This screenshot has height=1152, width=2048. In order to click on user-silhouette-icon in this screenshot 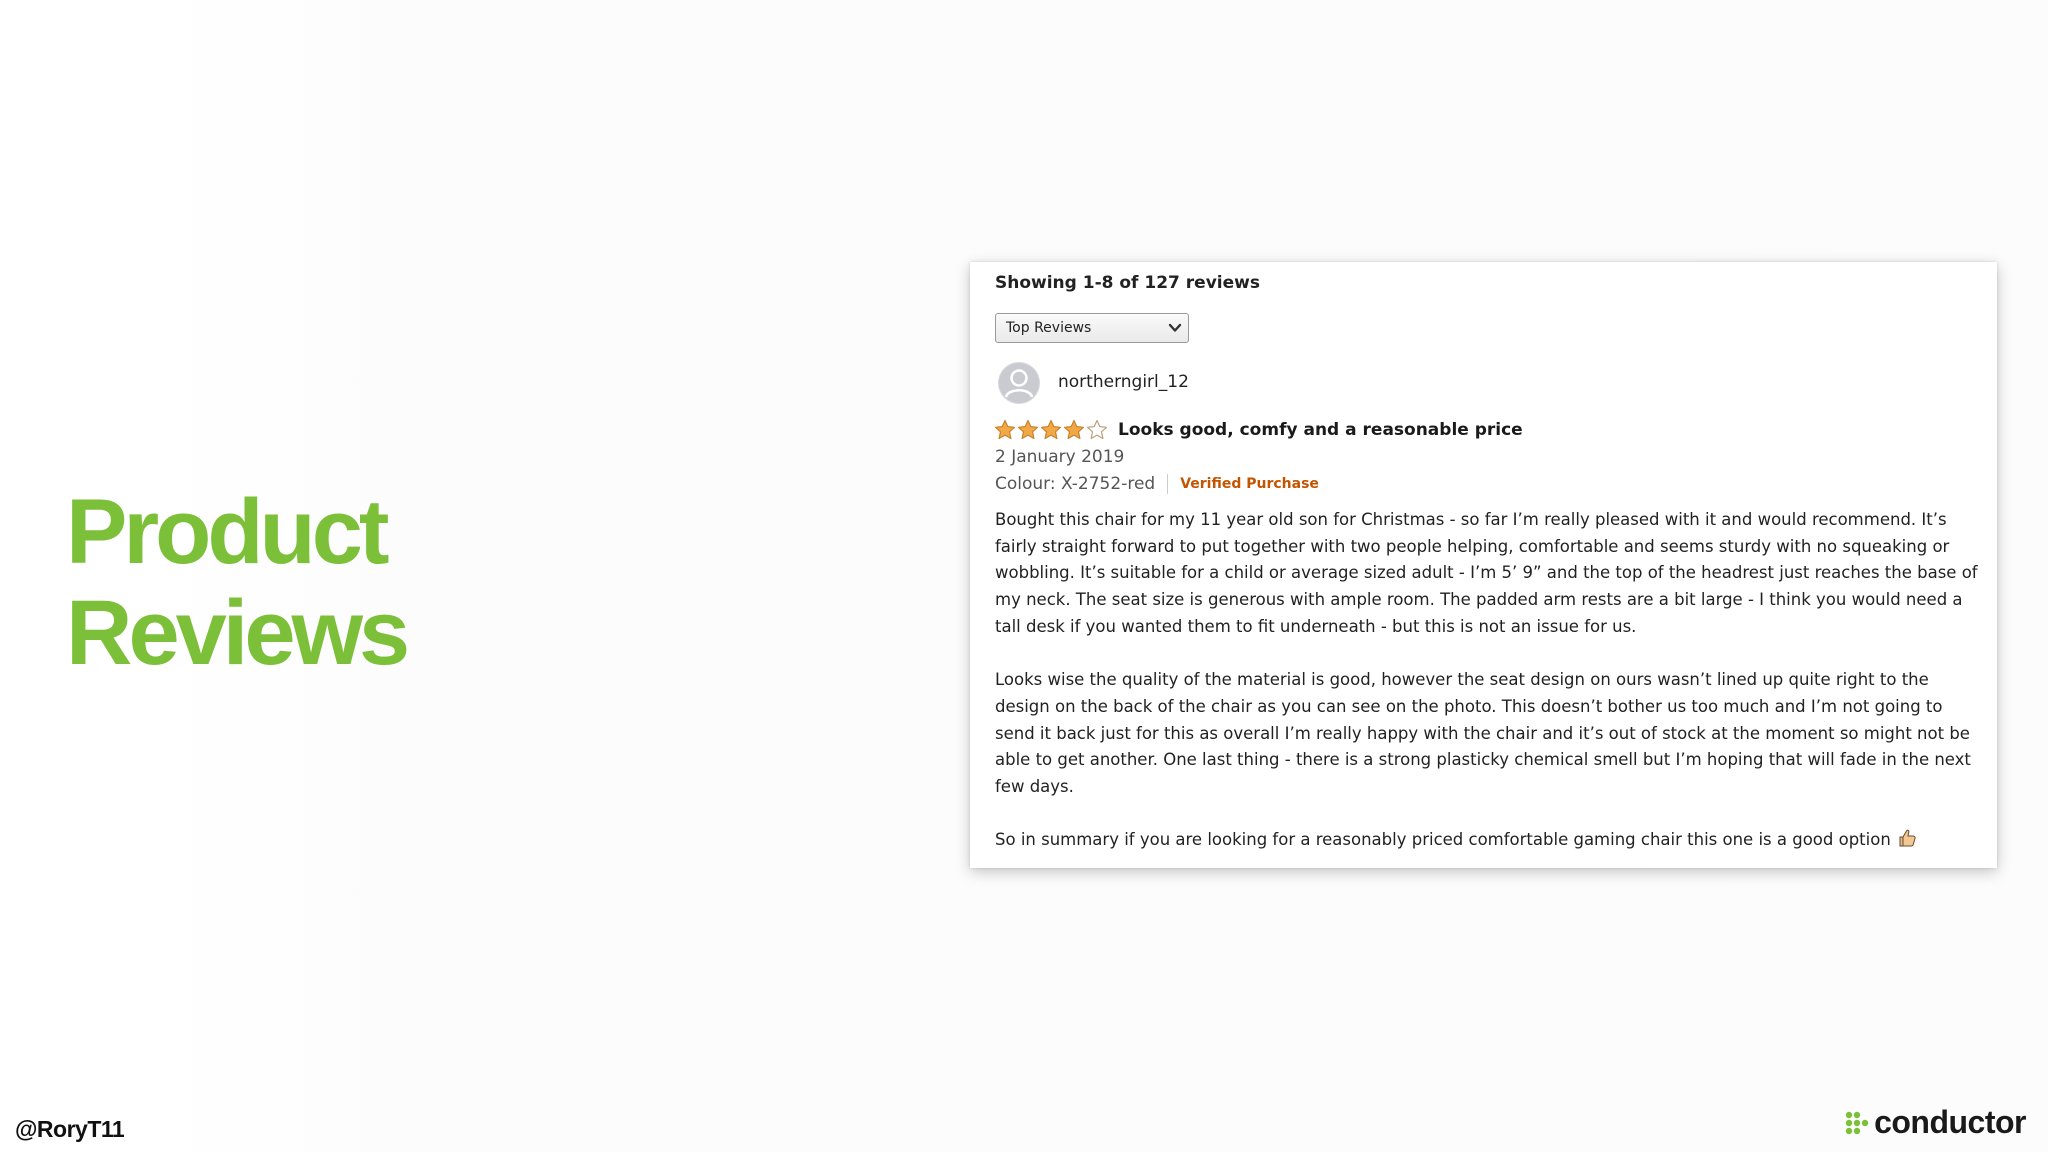, I will do `click(1019, 383)`.